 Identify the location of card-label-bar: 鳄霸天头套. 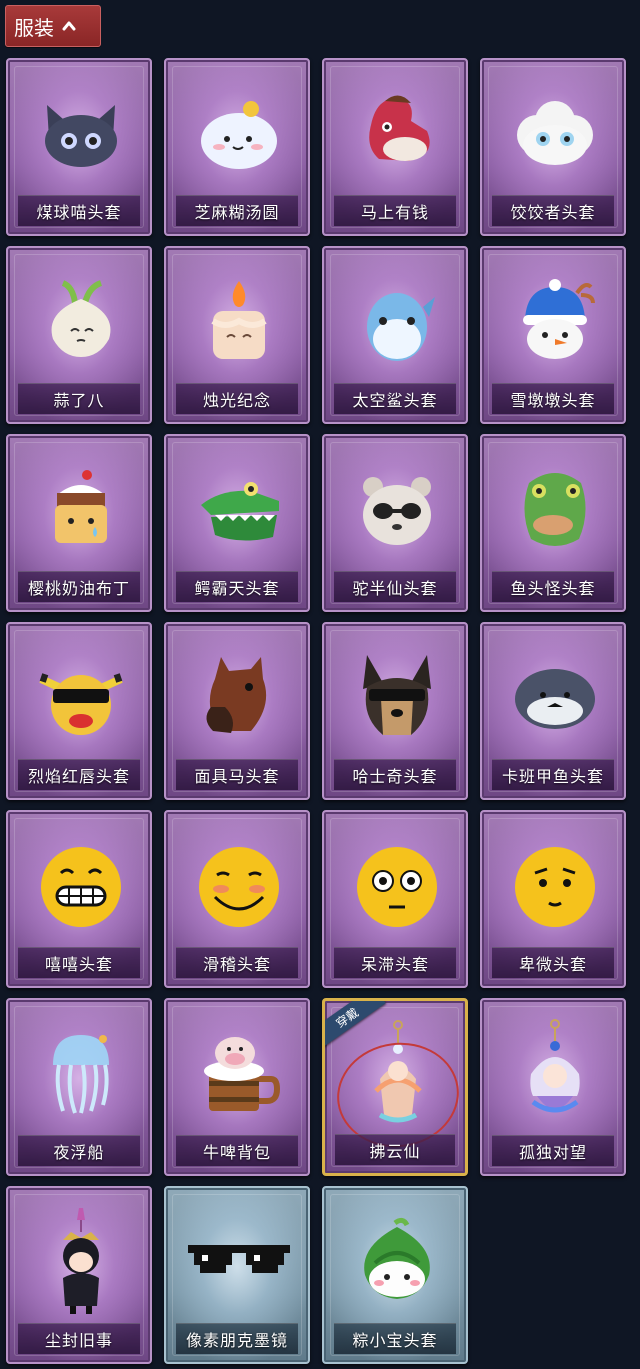
(237, 586).